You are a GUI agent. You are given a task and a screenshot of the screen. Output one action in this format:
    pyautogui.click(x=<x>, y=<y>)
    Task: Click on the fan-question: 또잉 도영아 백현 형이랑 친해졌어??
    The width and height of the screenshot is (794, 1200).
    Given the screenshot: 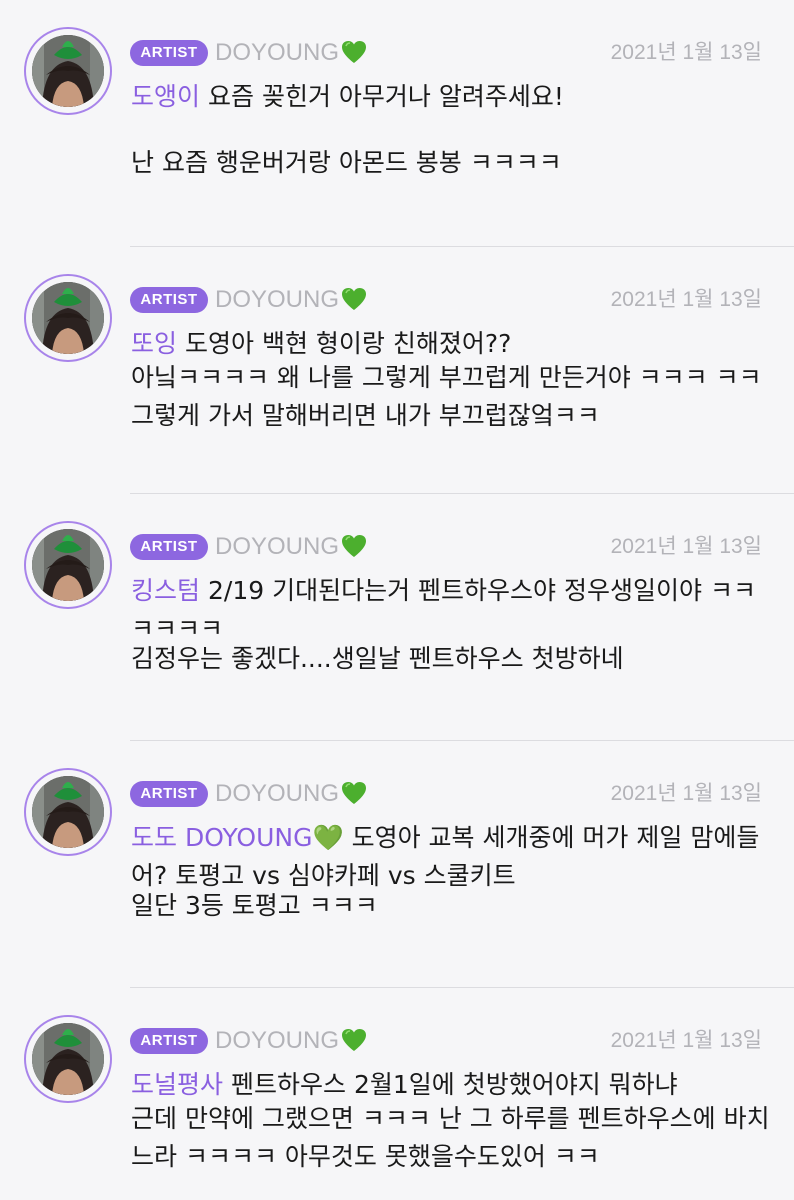 What is the action you would take?
    pyautogui.click(x=451, y=344)
    